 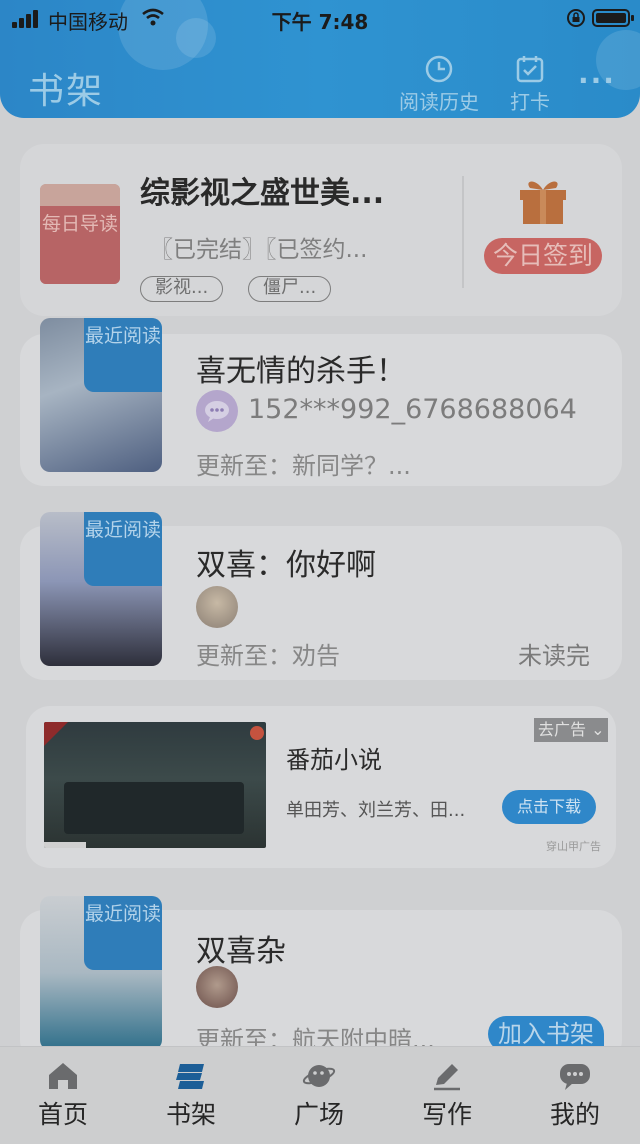 What do you see at coordinates (318, 1114) in the screenshot?
I see `tab-square-label: 广场` at bounding box center [318, 1114].